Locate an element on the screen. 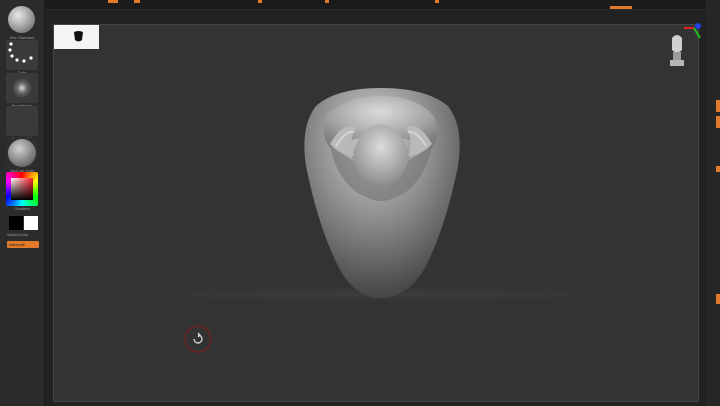 Image resolution: width=720 pixels, height=406 pixels. stroke-thumbnail is located at coordinates (22, 55).